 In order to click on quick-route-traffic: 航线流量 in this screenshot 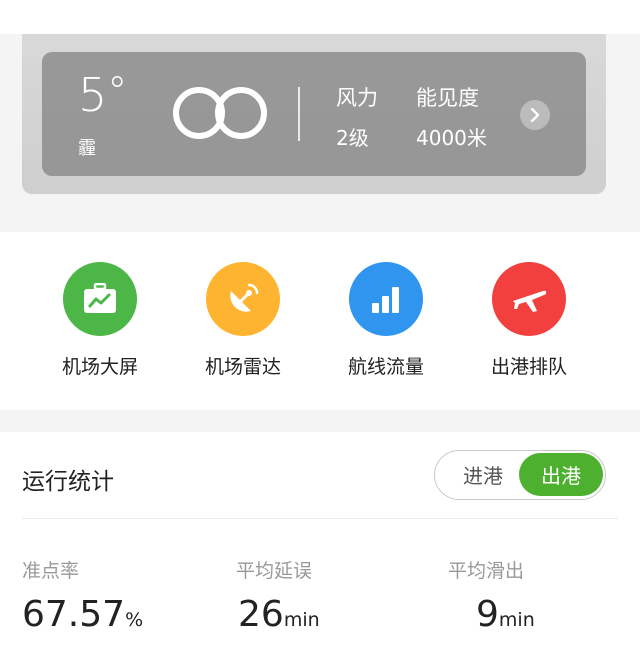, I will do `click(386, 320)`.